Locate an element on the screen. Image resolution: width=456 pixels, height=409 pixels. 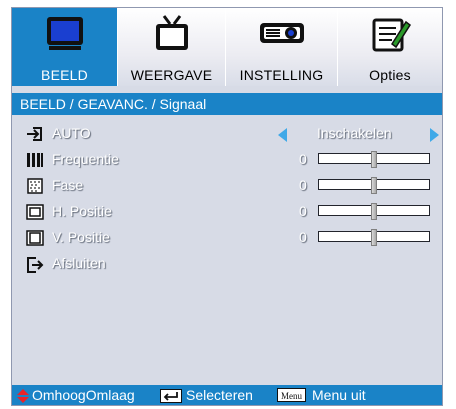
footer-select-label: Selecteren is located at coordinates (219, 395).